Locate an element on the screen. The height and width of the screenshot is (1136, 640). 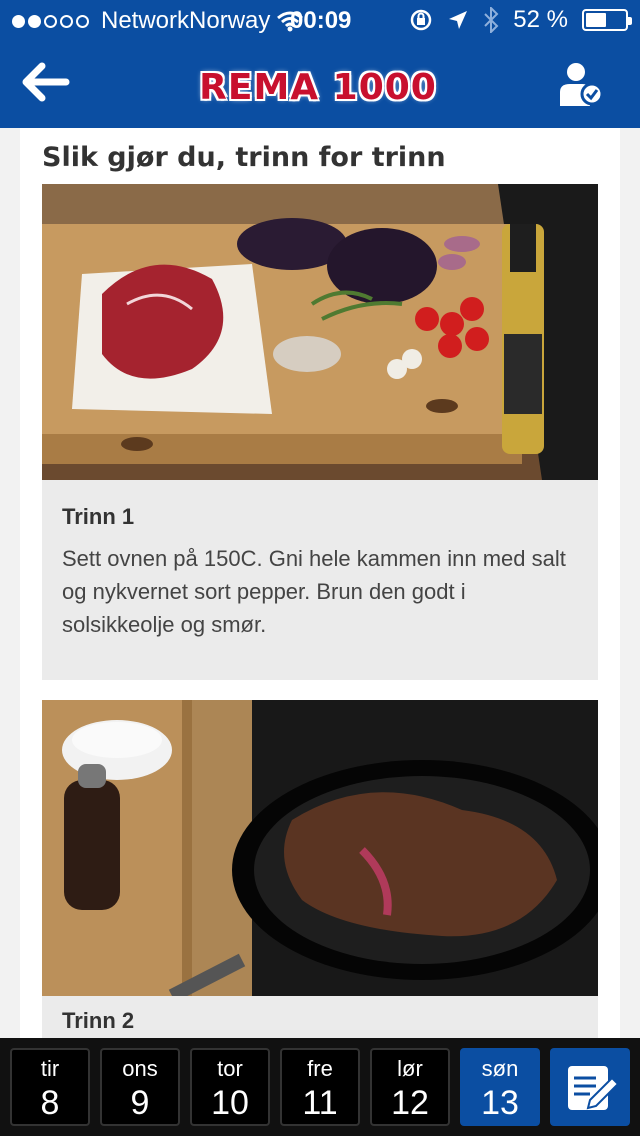
step-2-box: Trinn 2 is located at coordinates (320, 1017).